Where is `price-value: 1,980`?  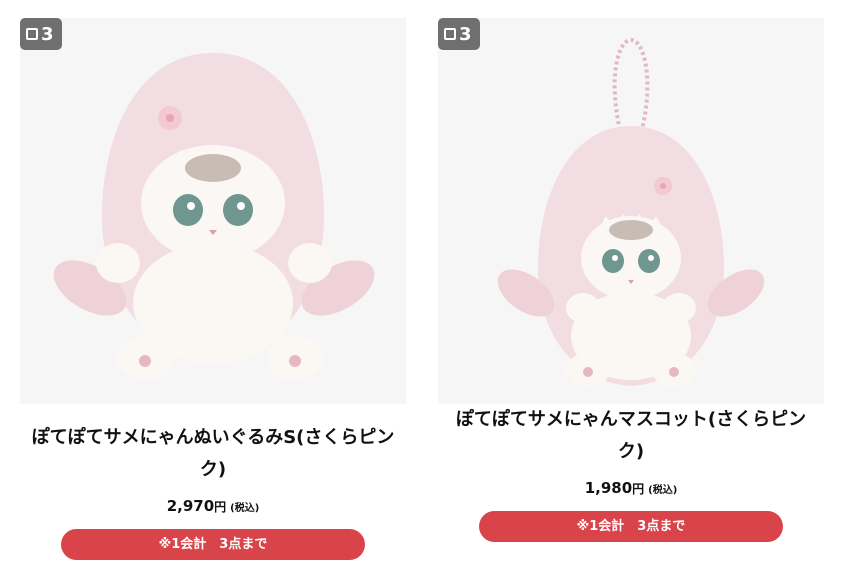
price-value: 1,980 is located at coordinates (608, 488).